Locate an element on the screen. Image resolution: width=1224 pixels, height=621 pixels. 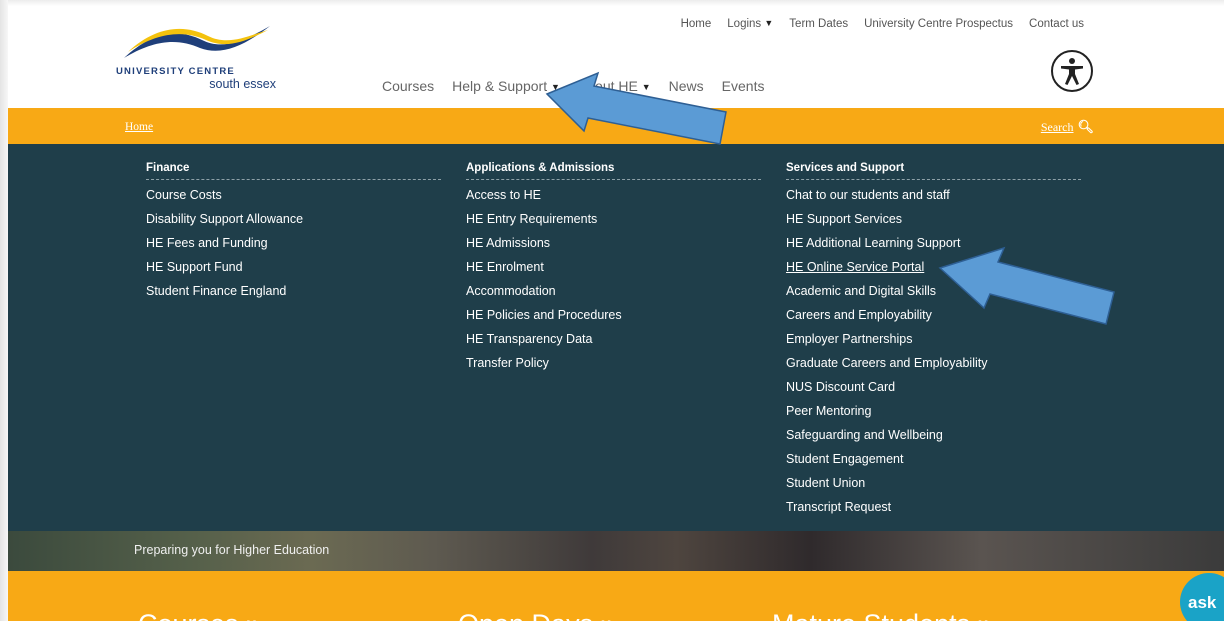
nav-help-support: Help & Support ▼ is located at coordinates (506, 86).